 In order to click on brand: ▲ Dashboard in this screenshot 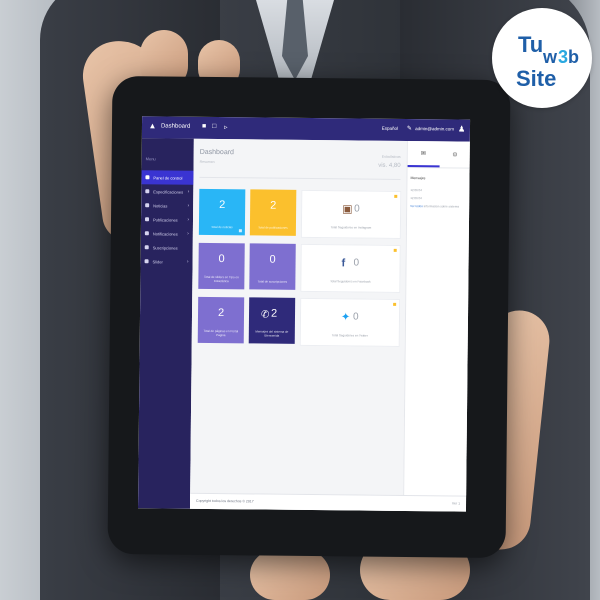, I will do `click(169, 125)`.